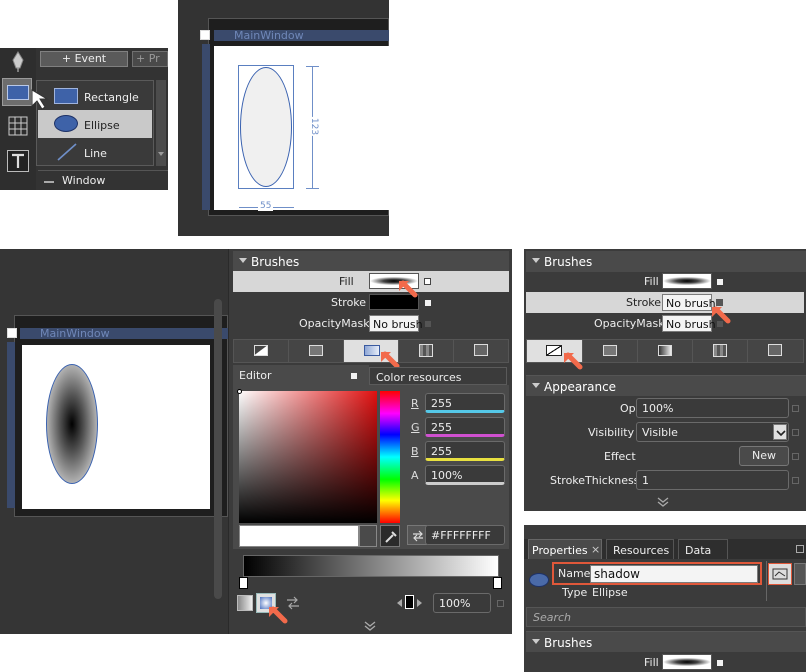 This screenshot has width=806, height=672. I want to click on gradient-stop-end, so click(497, 583).